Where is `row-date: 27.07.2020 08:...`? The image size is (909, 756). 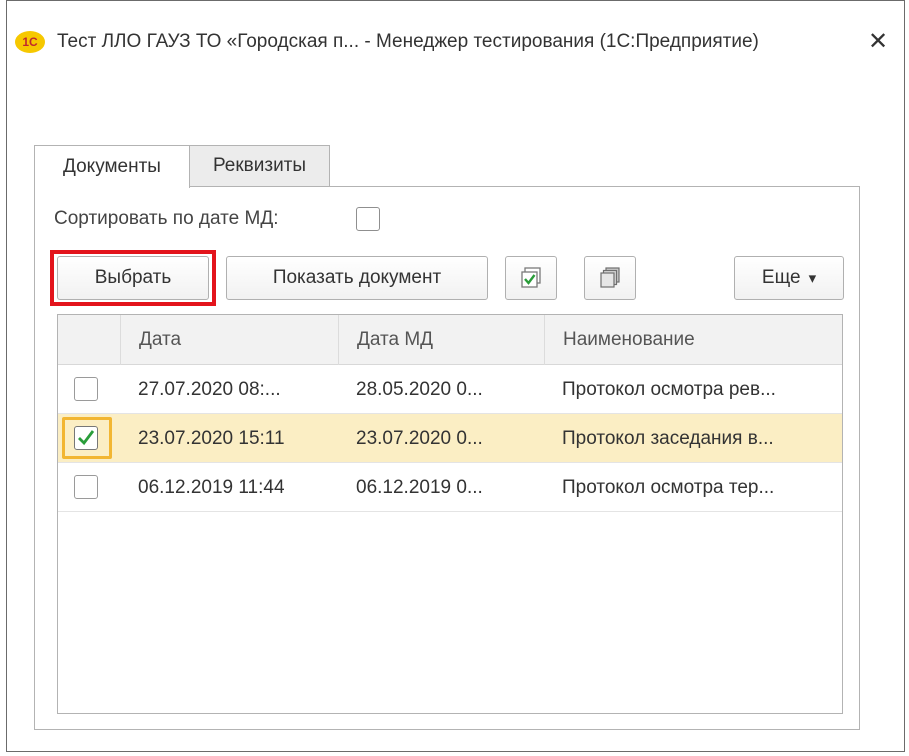
row-date: 27.07.2020 08:... is located at coordinates (209, 389).